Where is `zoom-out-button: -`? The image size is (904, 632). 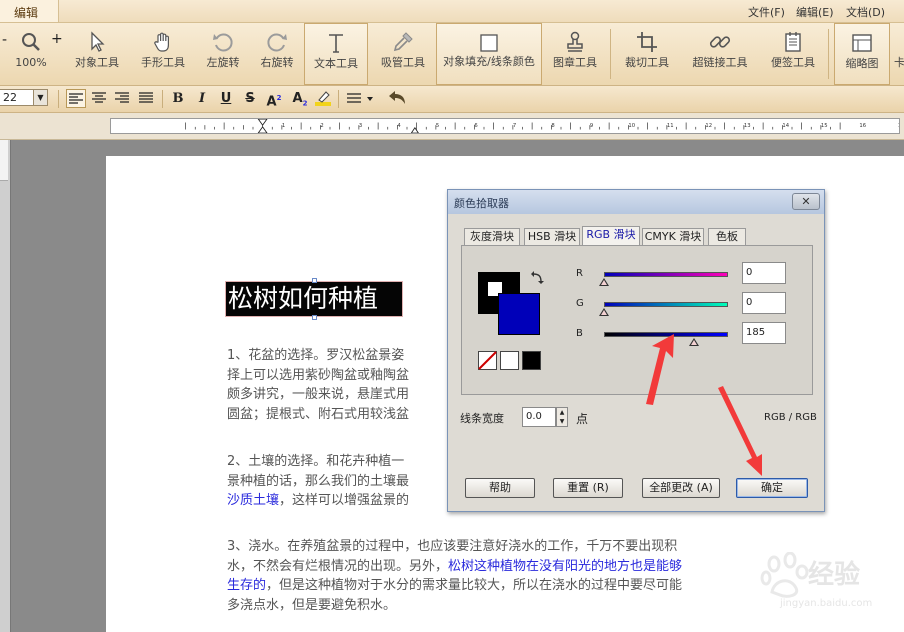
zoom-out-button: - is located at coordinates (4, 40).